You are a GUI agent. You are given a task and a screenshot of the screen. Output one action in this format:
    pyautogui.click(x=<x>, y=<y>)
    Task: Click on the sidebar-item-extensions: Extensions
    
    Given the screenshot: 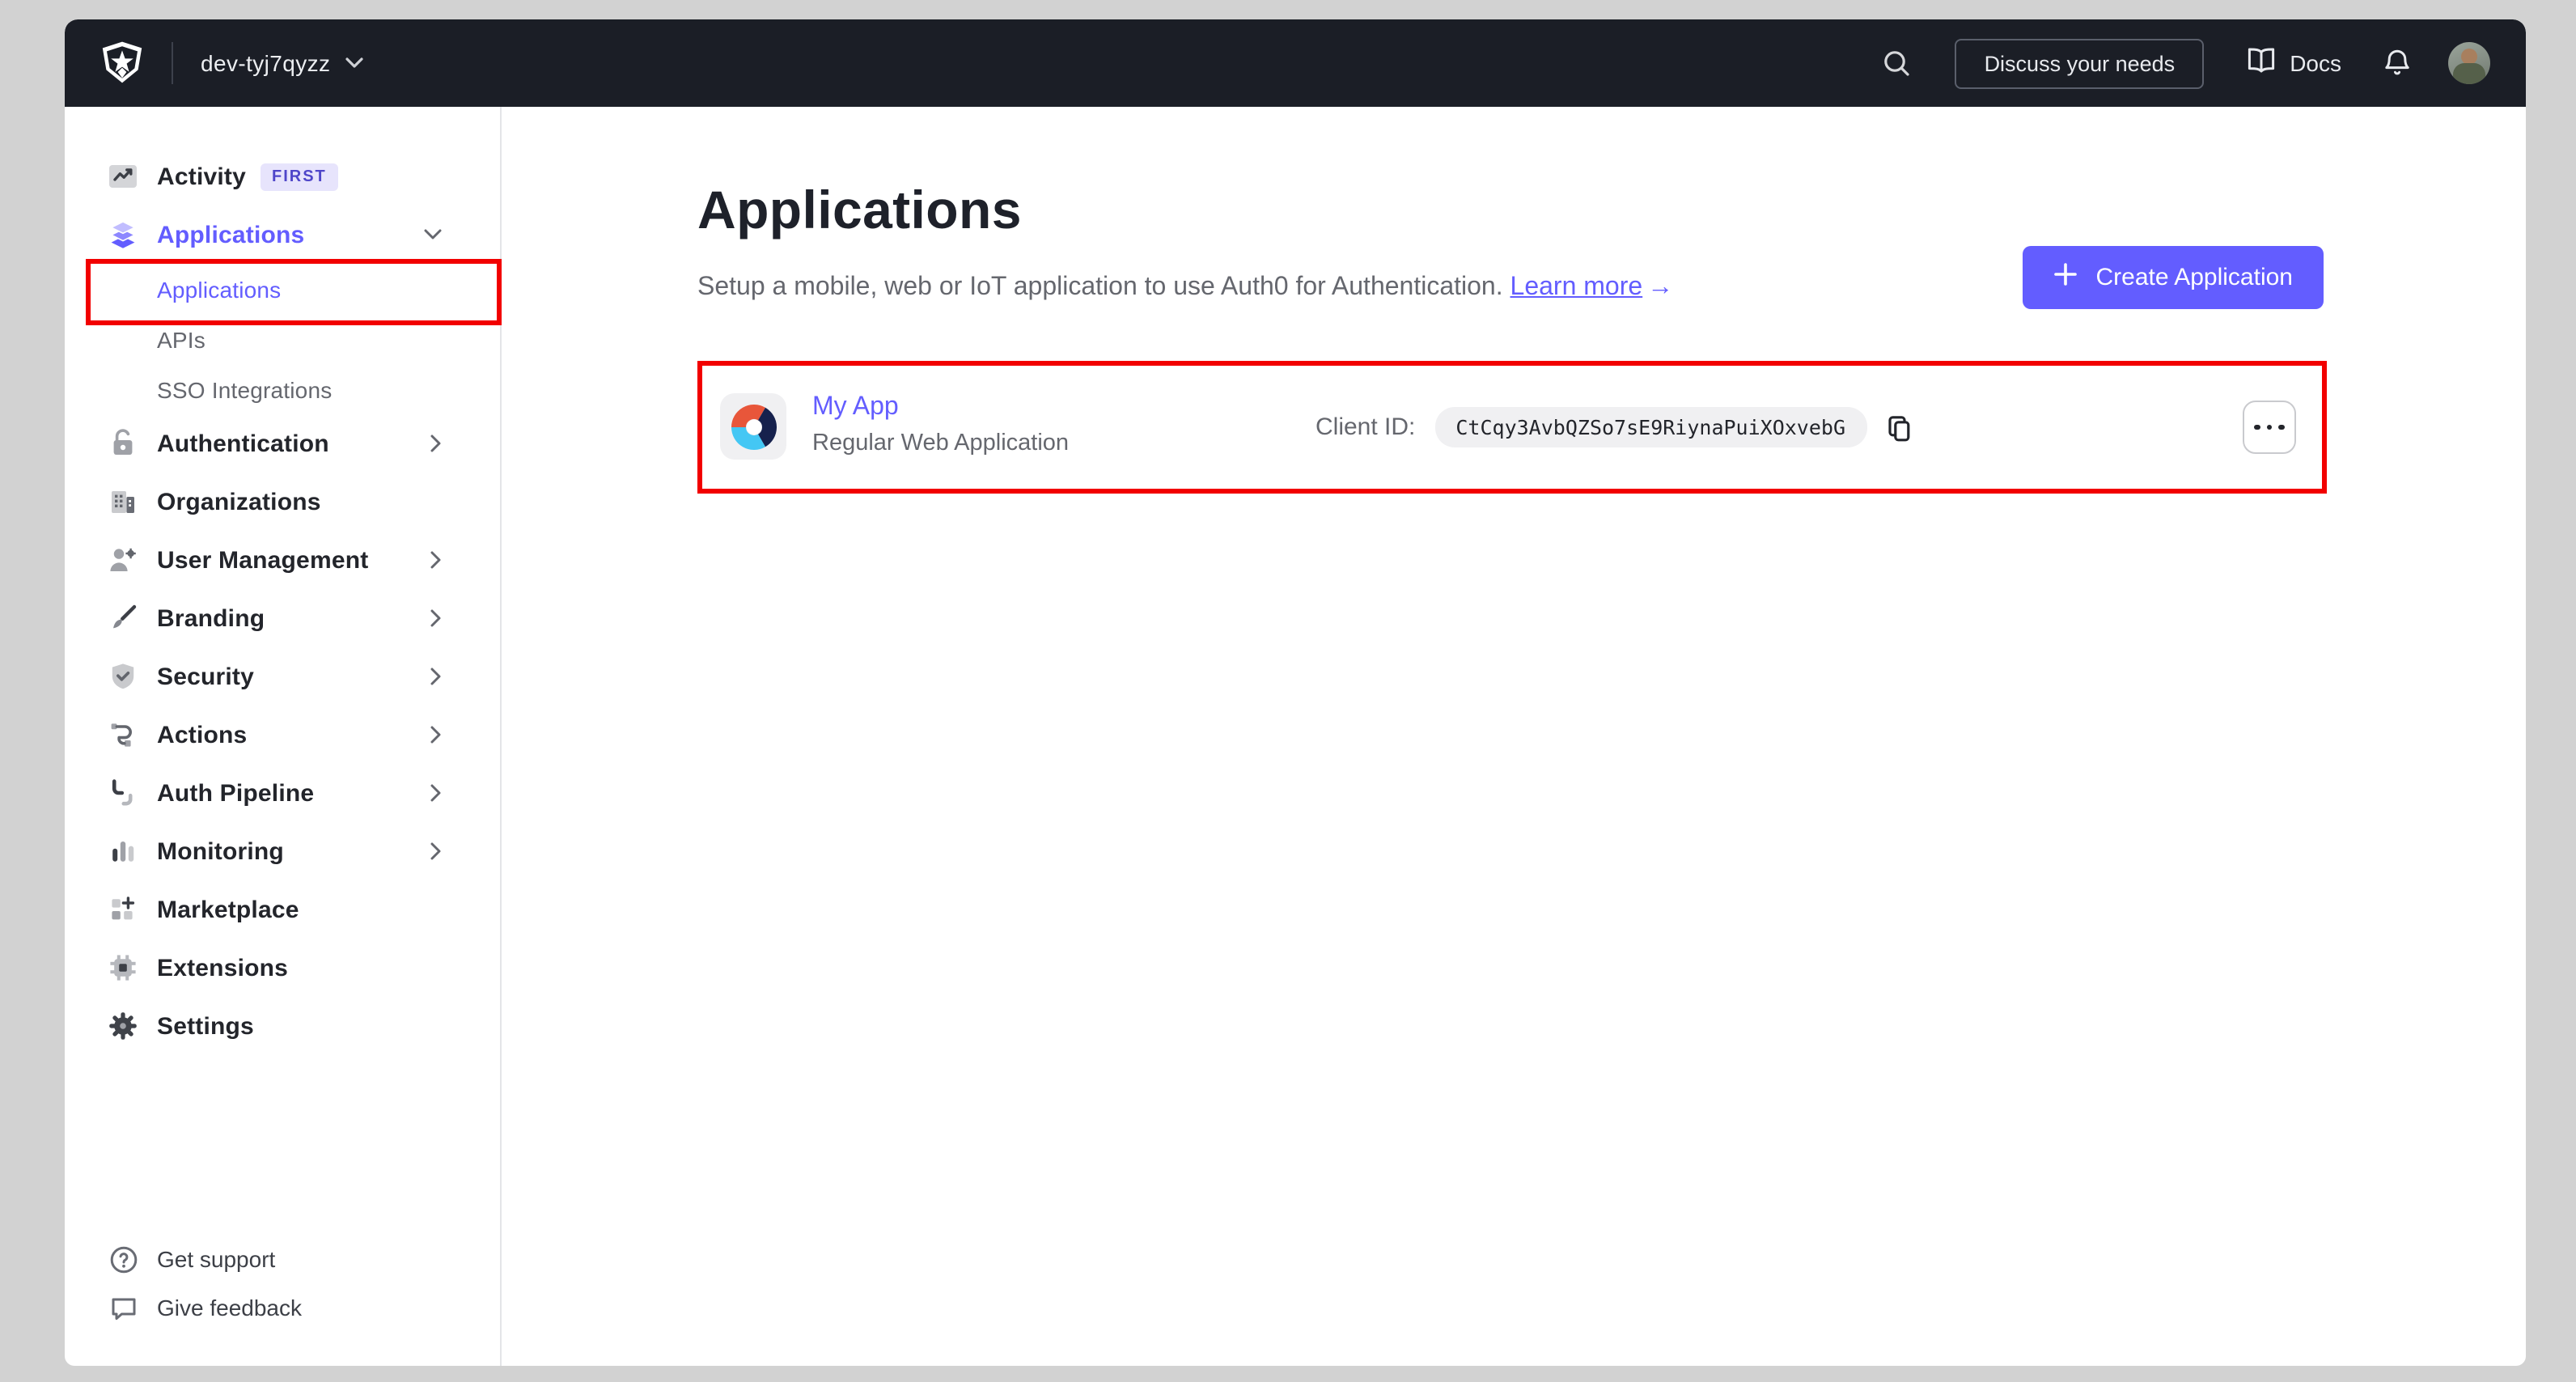 What is the action you would take?
    pyautogui.click(x=282, y=968)
    